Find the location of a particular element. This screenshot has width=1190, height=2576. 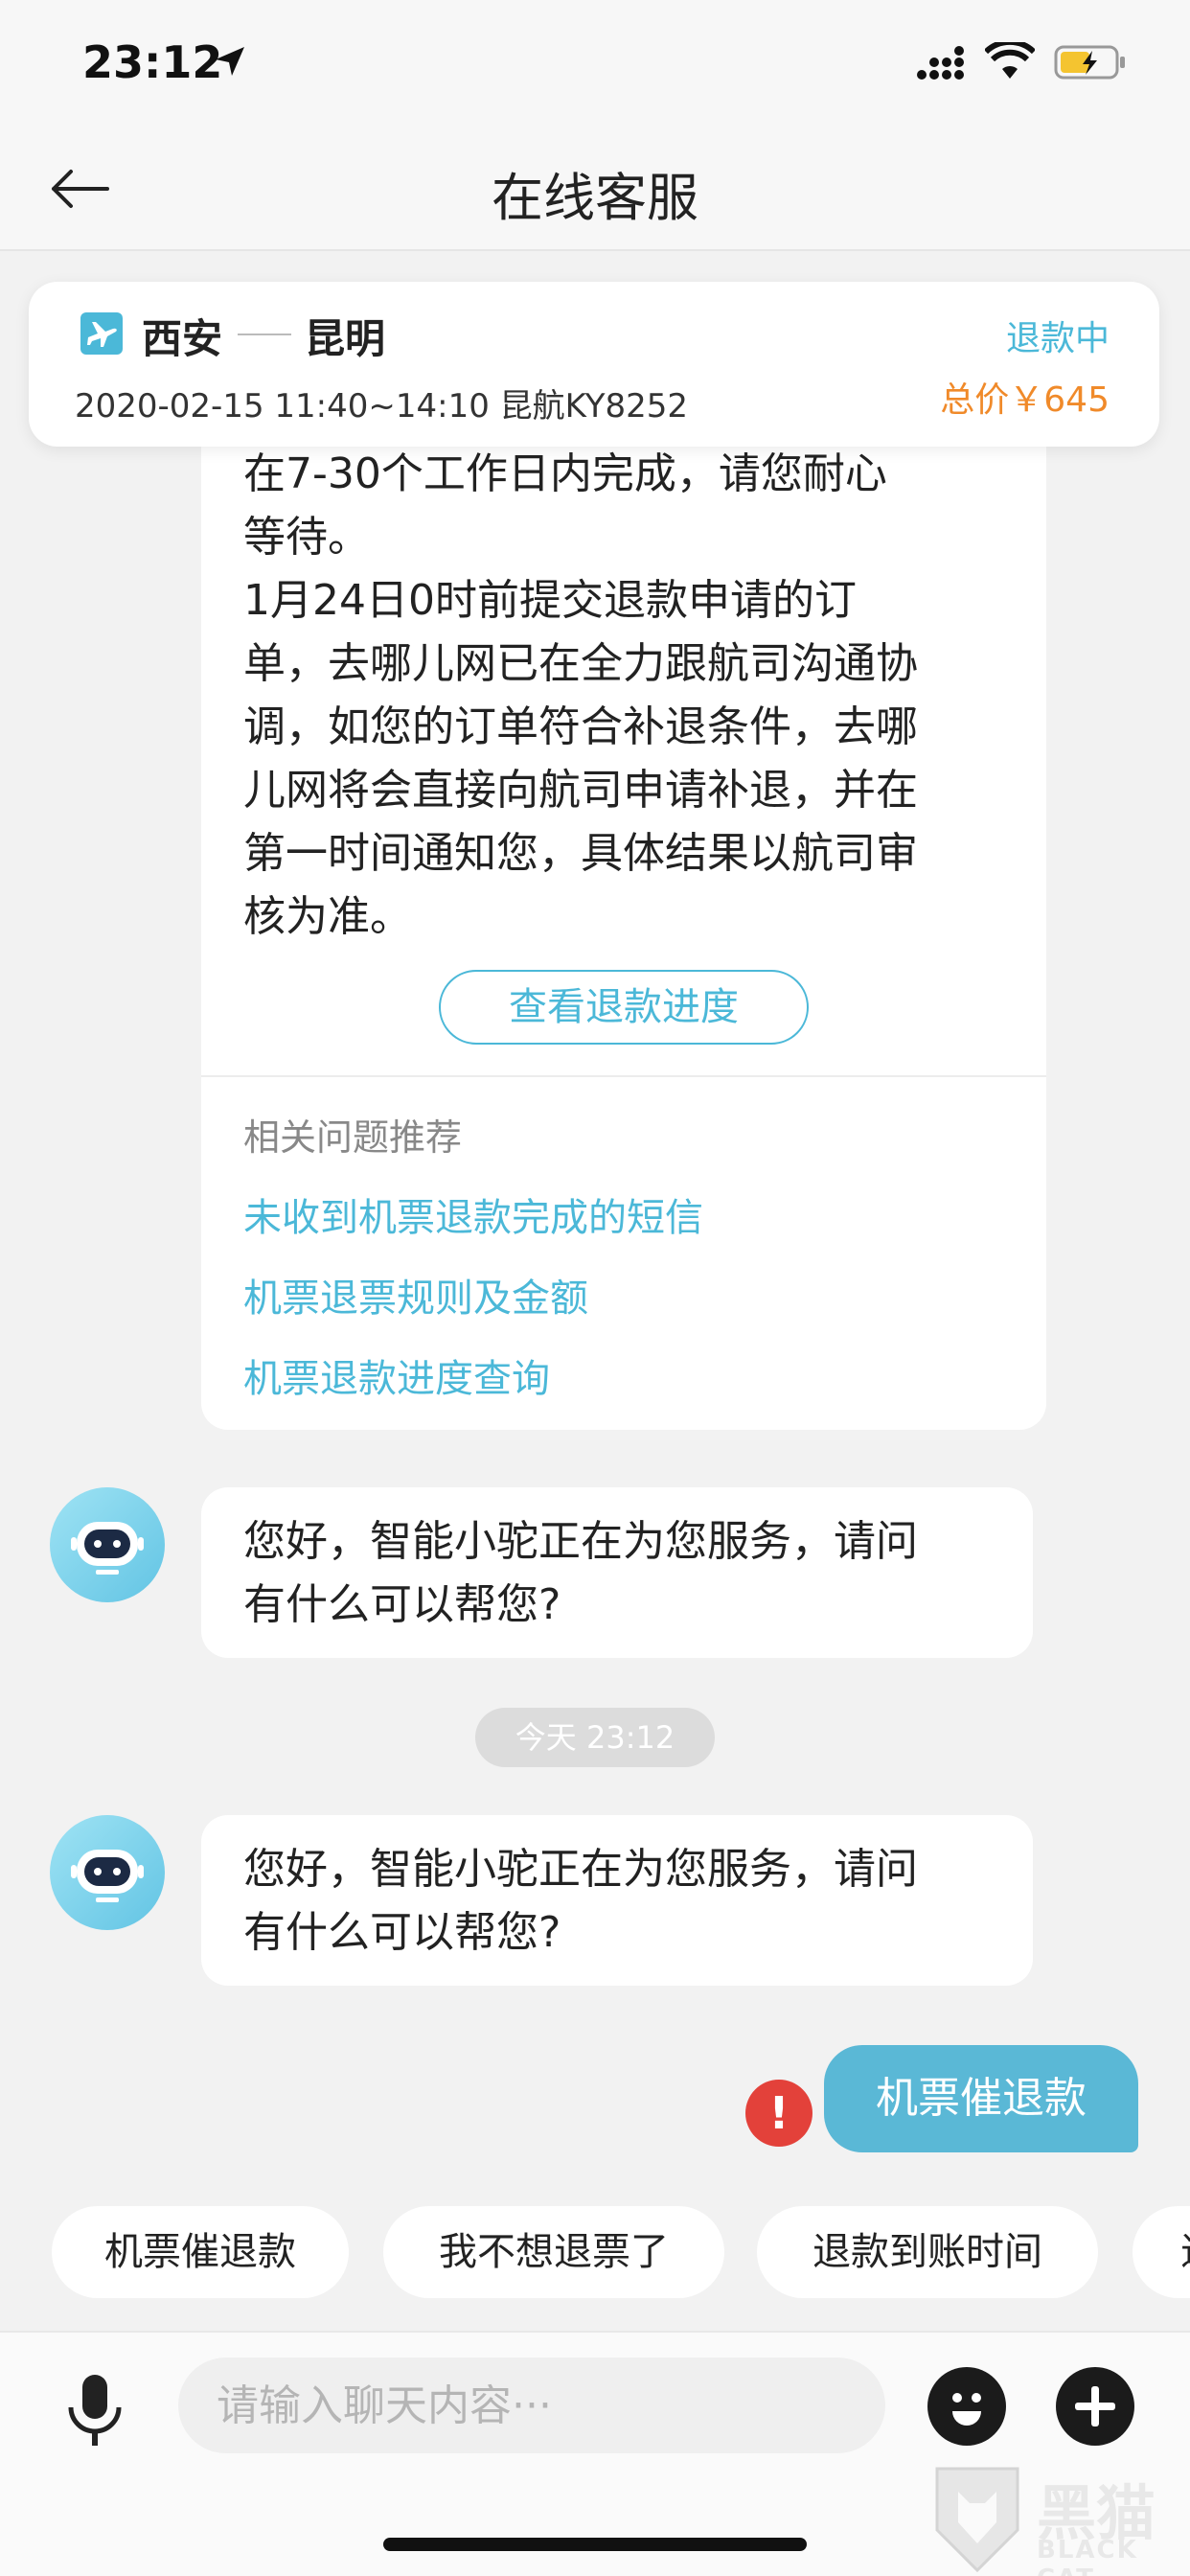

timestamp-pill: 今天 23:12 is located at coordinates (595, 1737).